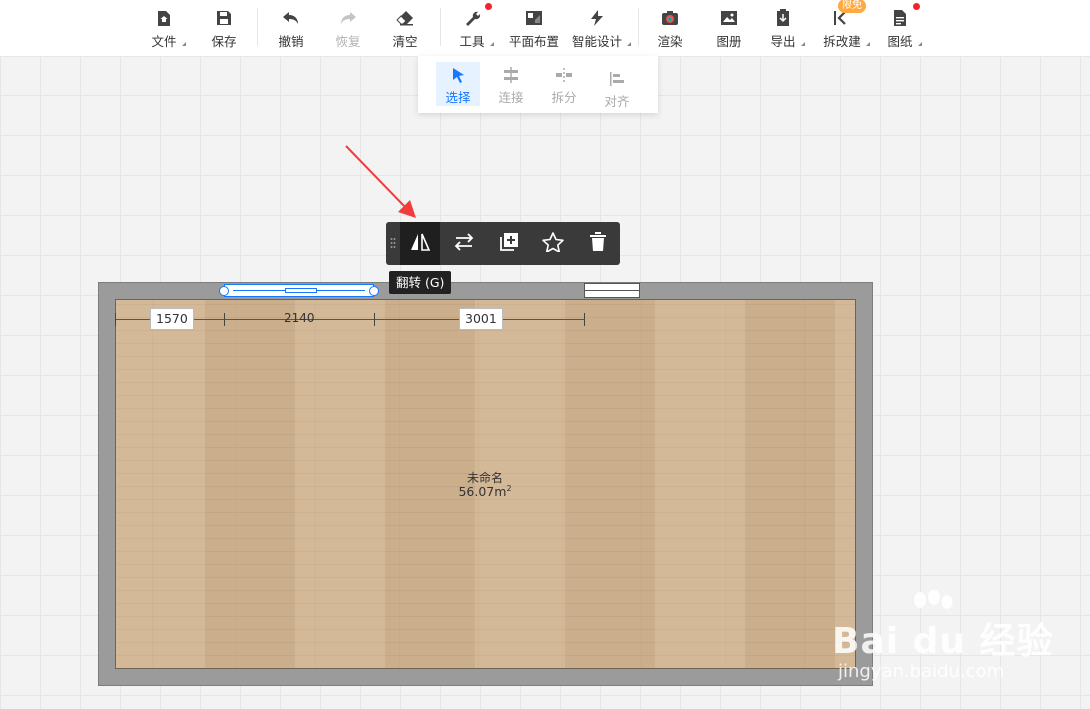  What do you see at coordinates (405, 18) in the screenshot?
I see `eraser-icon` at bounding box center [405, 18].